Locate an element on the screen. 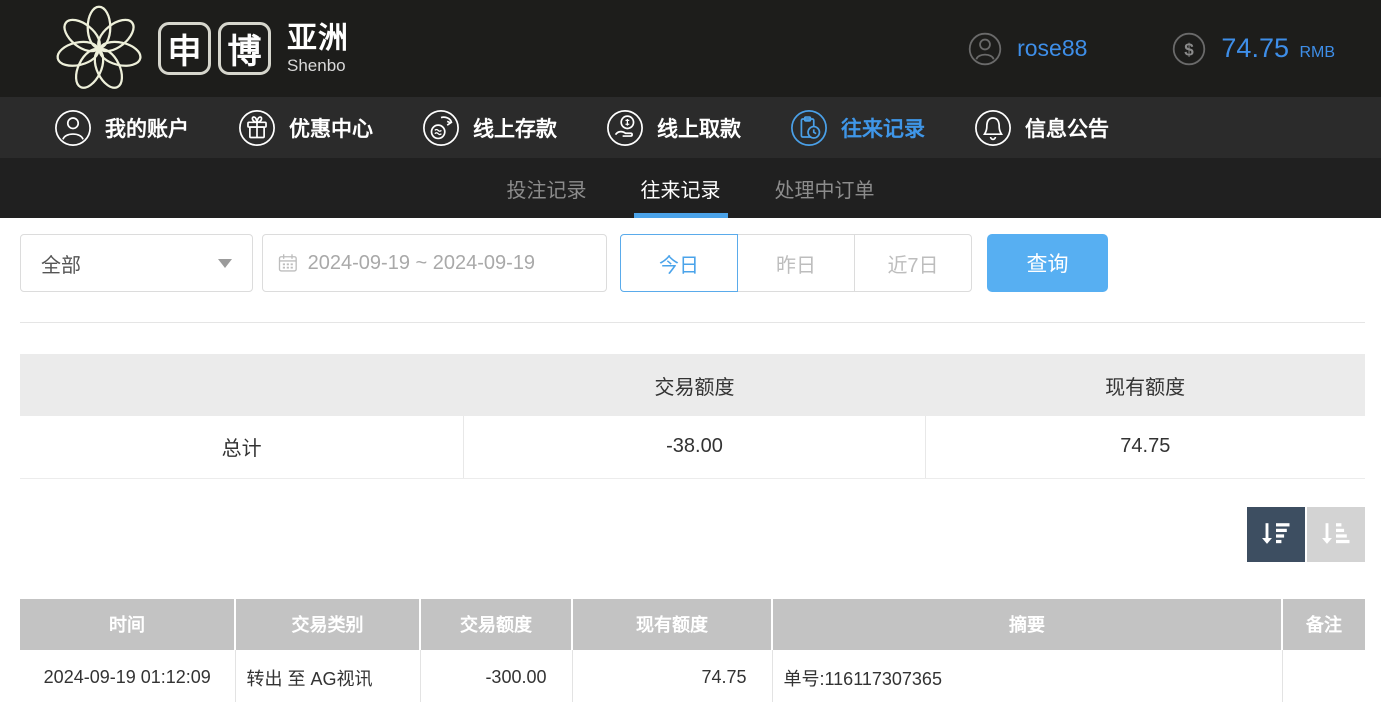 This screenshot has width=1381, height=702. nav-item-withdraw: 线上取款 is located at coordinates (673, 128).